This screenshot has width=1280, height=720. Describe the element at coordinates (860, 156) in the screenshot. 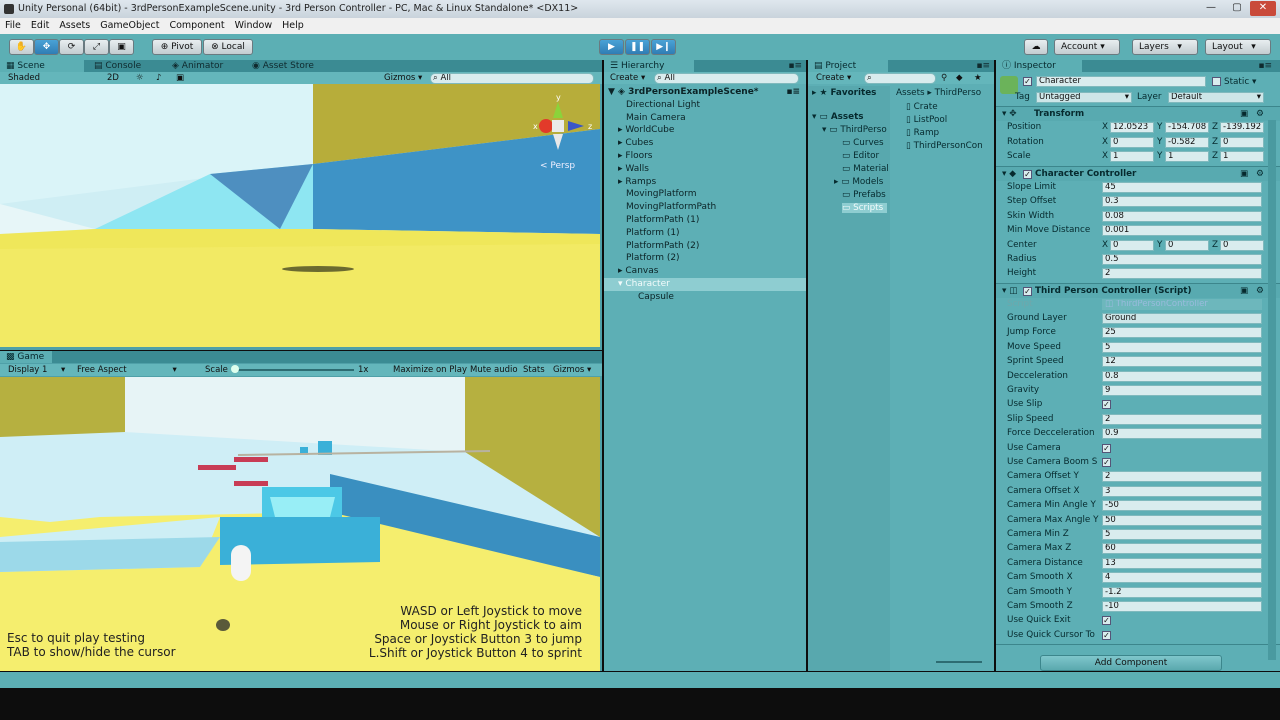

I see `folder-item: ▭ Editor` at that location.